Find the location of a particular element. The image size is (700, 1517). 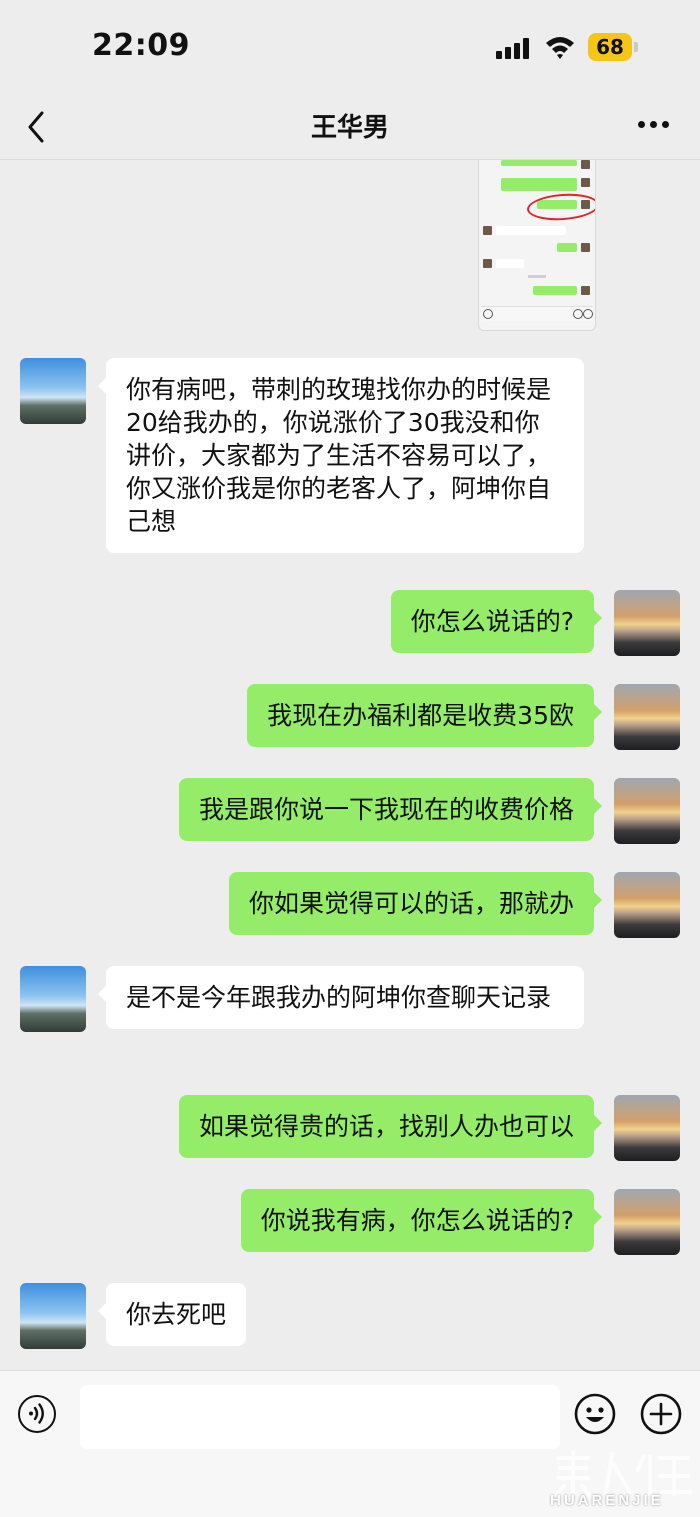

message-input is located at coordinates (320, 1417).